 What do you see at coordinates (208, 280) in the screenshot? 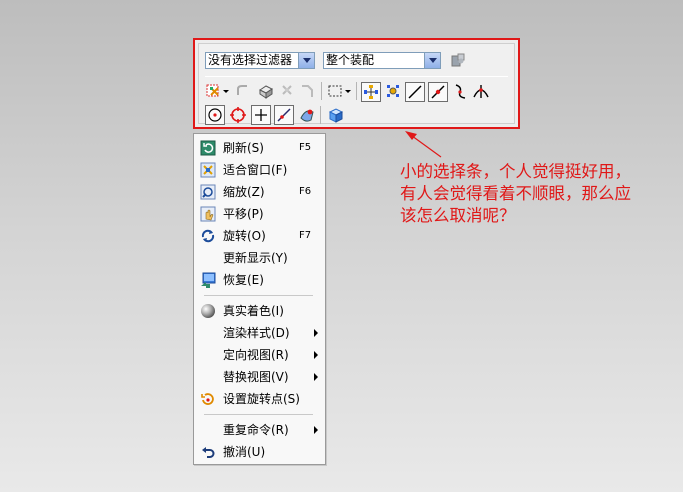
I see `restore-icon` at bounding box center [208, 280].